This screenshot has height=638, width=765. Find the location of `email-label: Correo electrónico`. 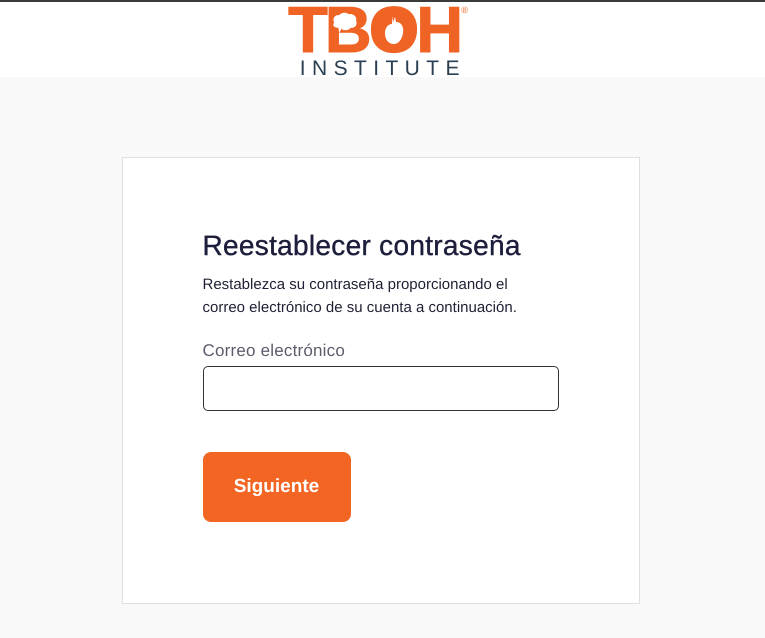

email-label: Correo electrónico is located at coordinates (273, 351).